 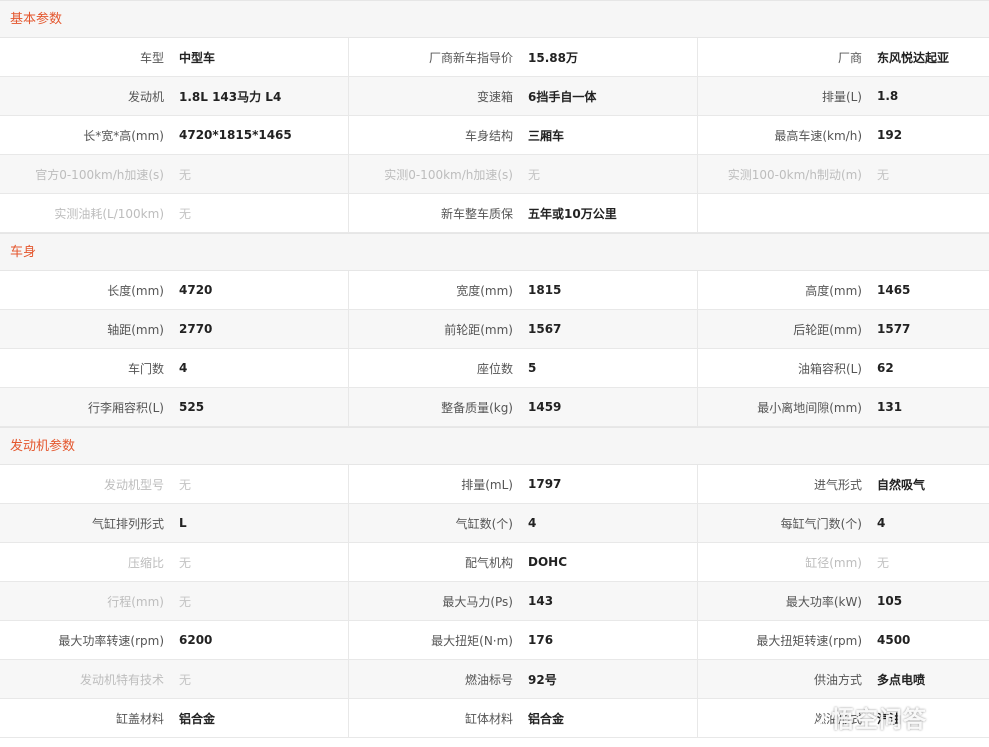 What do you see at coordinates (174, 96) in the screenshot?
I see `spec-cell: 发动机 1.8L 143马力 L4` at bounding box center [174, 96].